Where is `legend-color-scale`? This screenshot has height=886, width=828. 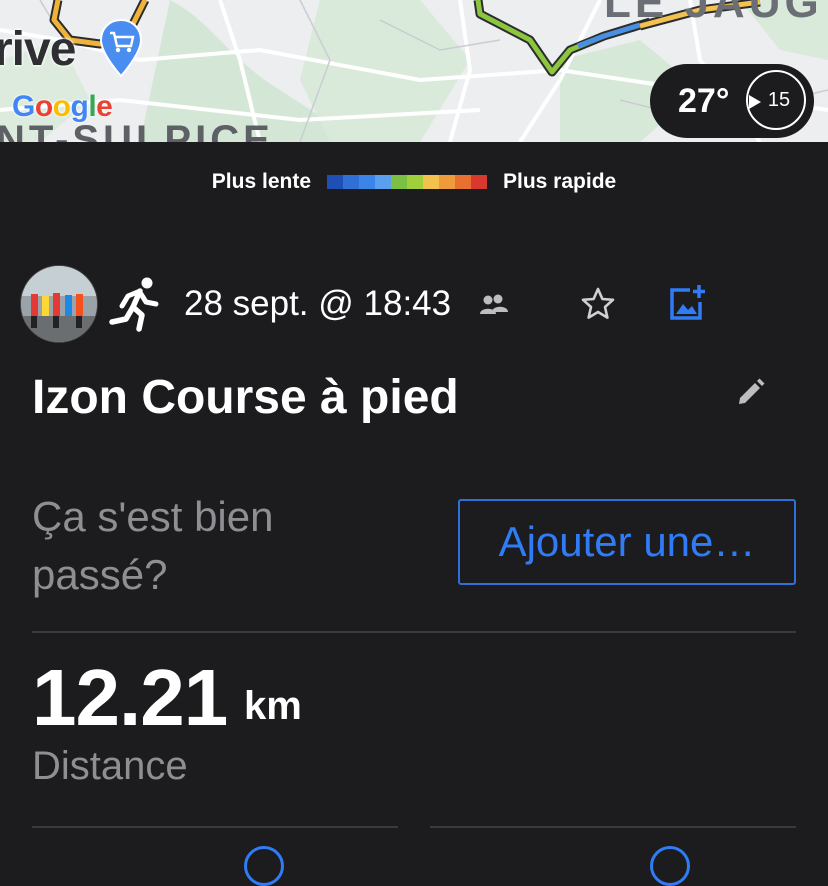
legend-color-scale is located at coordinates (407, 182).